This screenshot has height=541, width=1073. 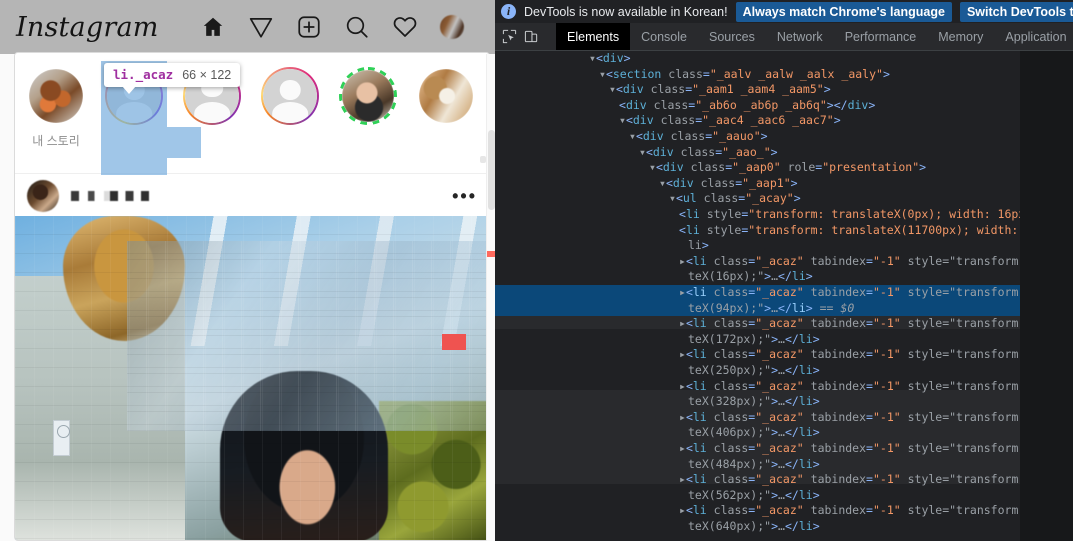 I want to click on dom-tree-row: ▾<div class="_aac4 _aac6 _aac7">, so click(x=784, y=121).